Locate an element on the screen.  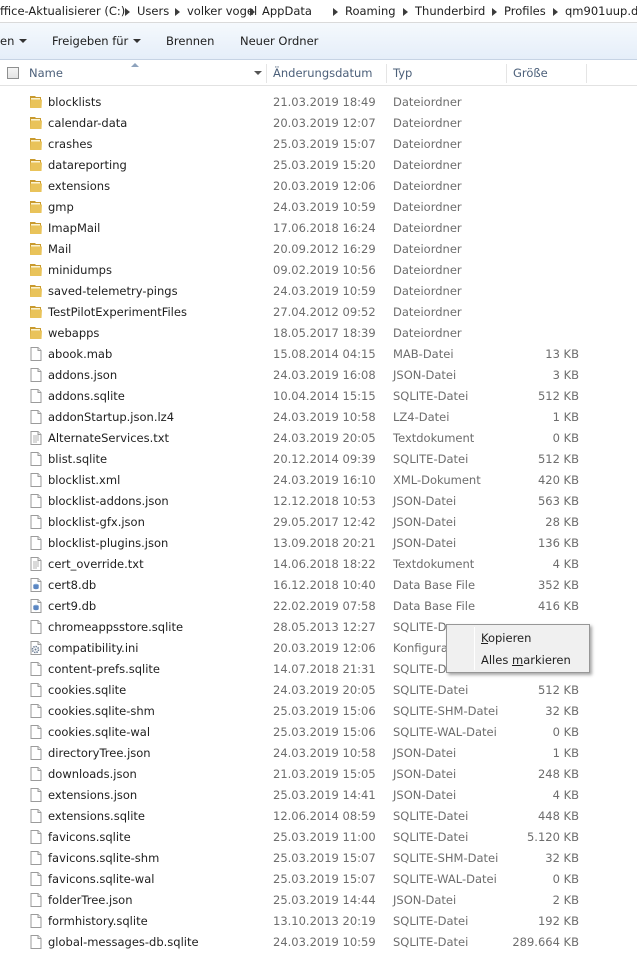
context-menu-select-all: Alles markieren is located at coordinates (518, 660).